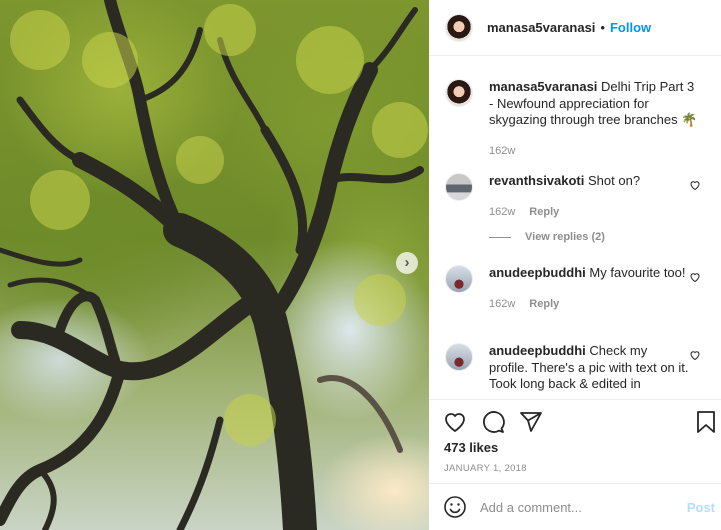 The image size is (721, 530). What do you see at coordinates (459, 27) in the screenshot?
I see `author-avatar` at bounding box center [459, 27].